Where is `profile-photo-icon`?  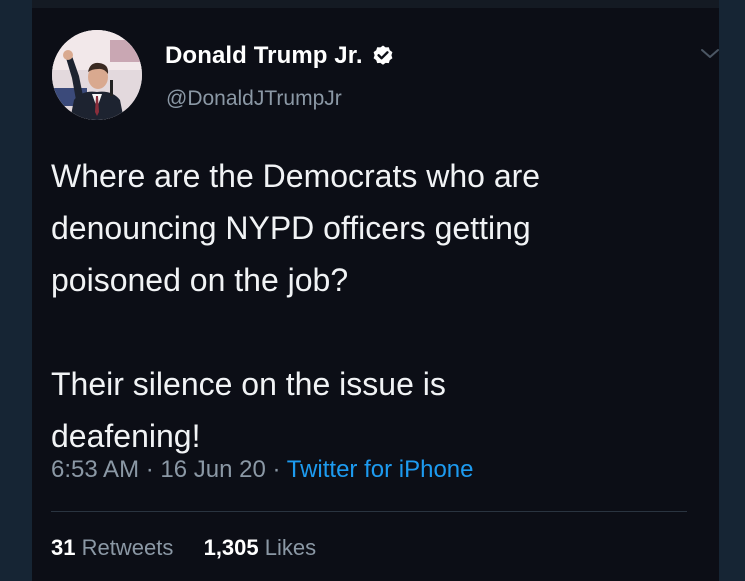
profile-photo-icon is located at coordinates (97, 75).